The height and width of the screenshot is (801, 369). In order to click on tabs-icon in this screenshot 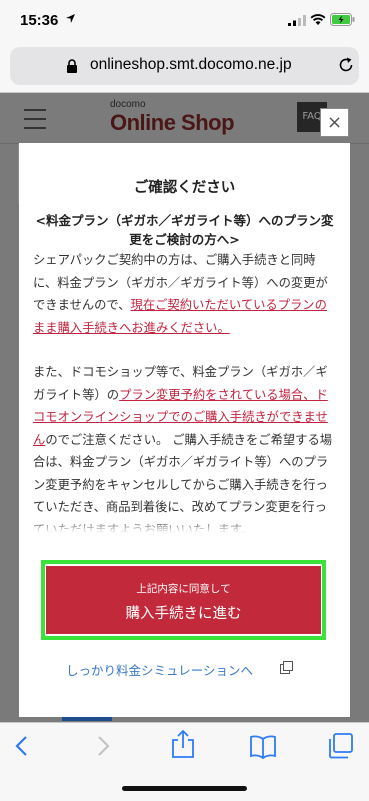, I will do `click(341, 746)`.